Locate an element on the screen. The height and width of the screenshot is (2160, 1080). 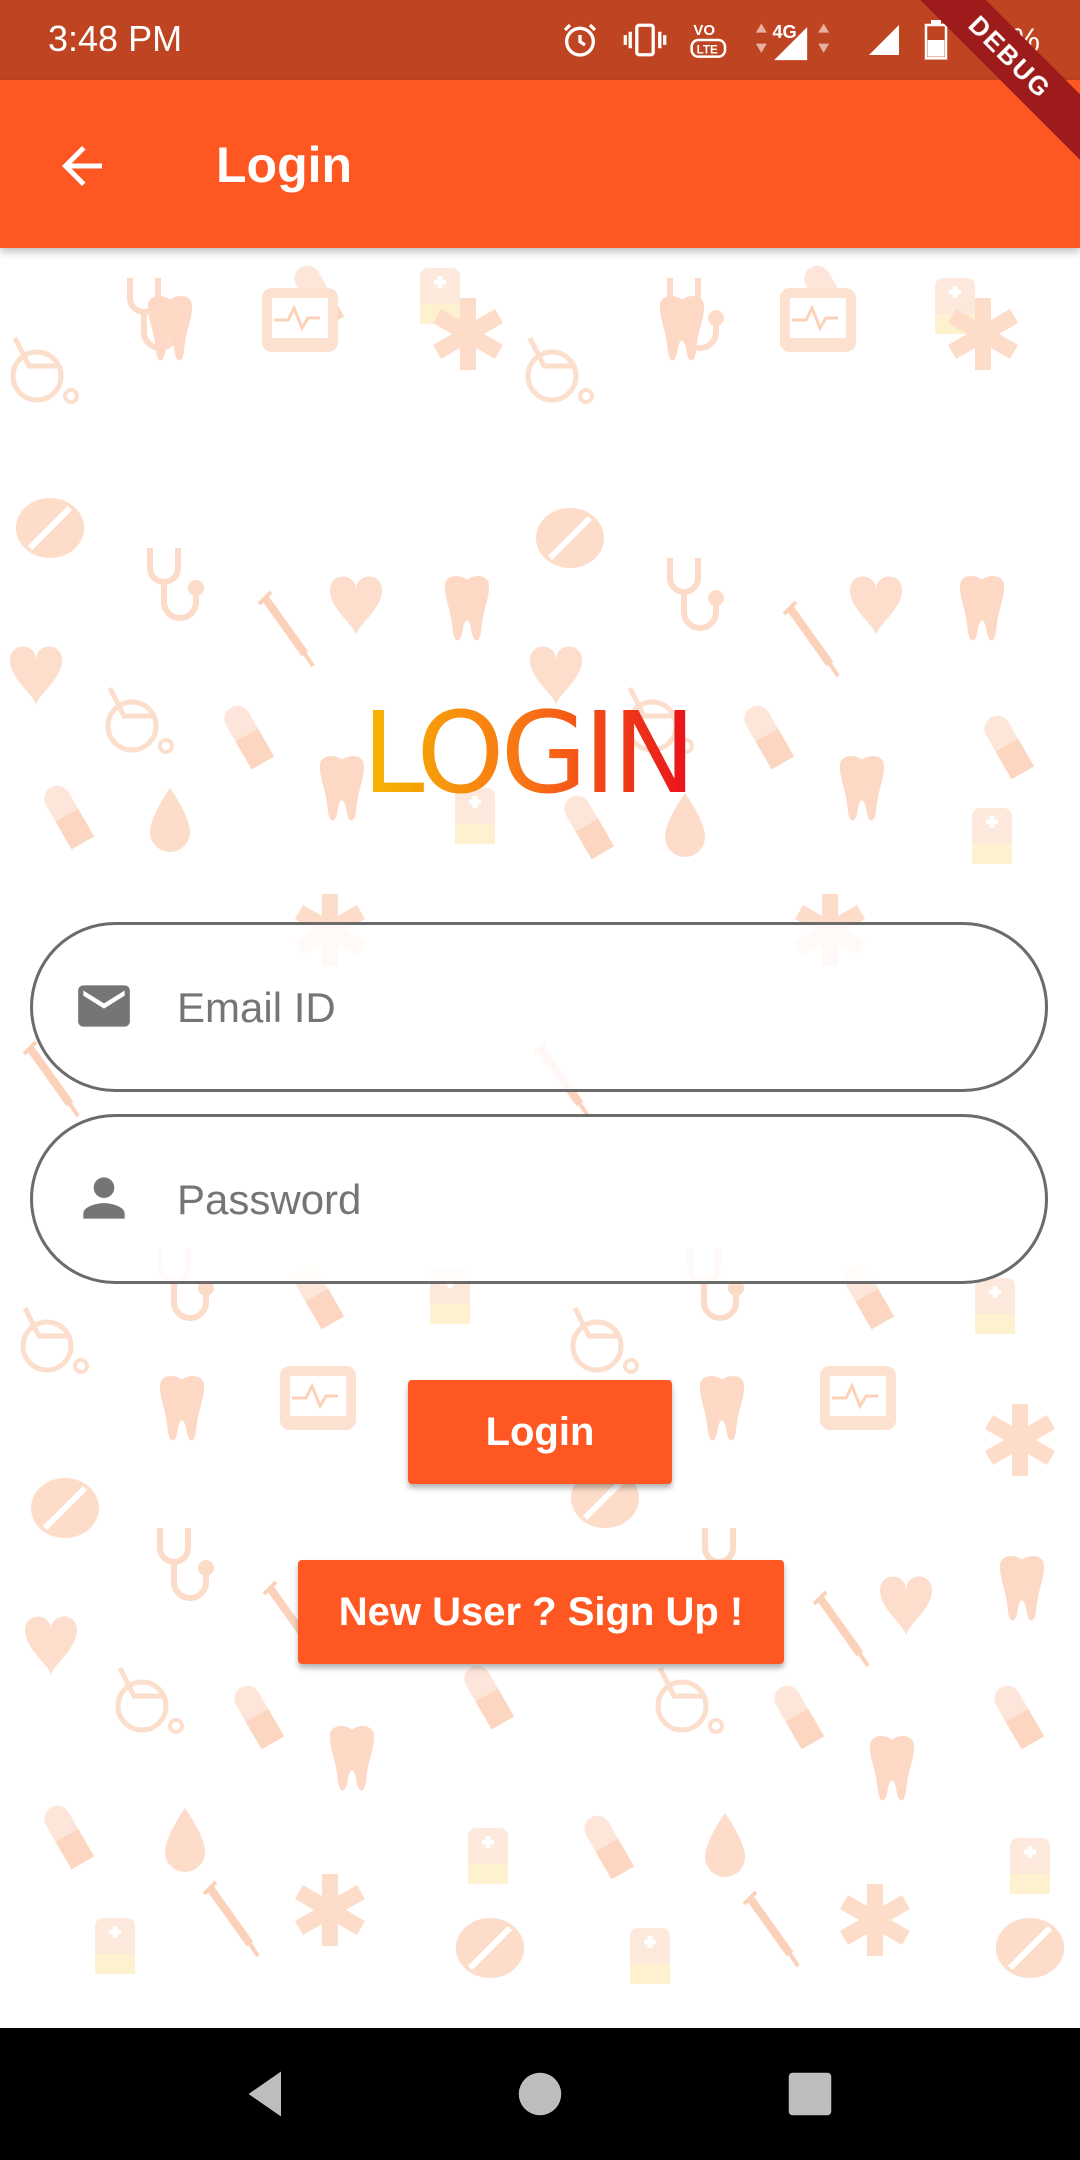
email-input is located at coordinates (587, 1008).